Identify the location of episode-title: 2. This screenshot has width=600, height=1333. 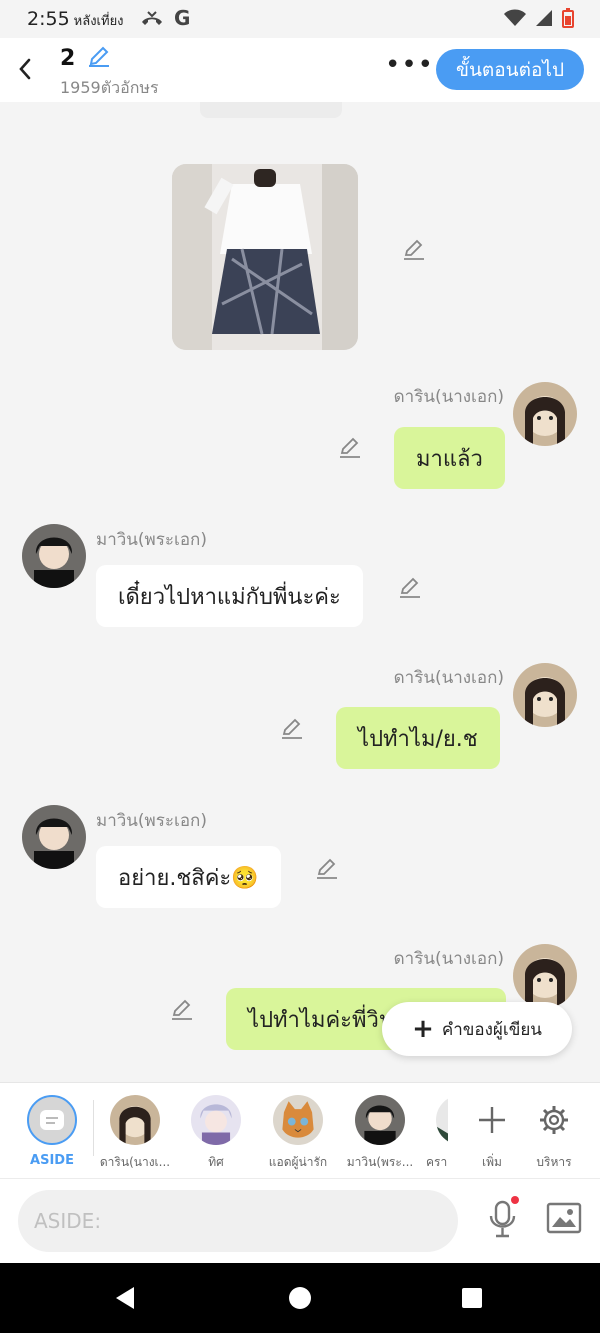
(85, 57).